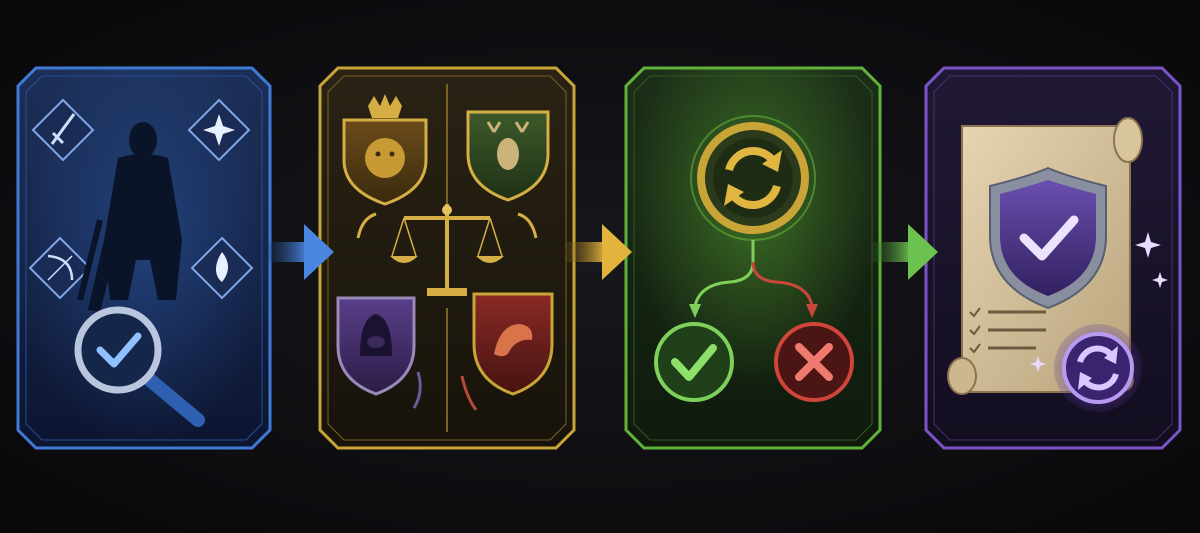  What do you see at coordinates (694, 362) in the screenshot?
I see `approve-check-icon` at bounding box center [694, 362].